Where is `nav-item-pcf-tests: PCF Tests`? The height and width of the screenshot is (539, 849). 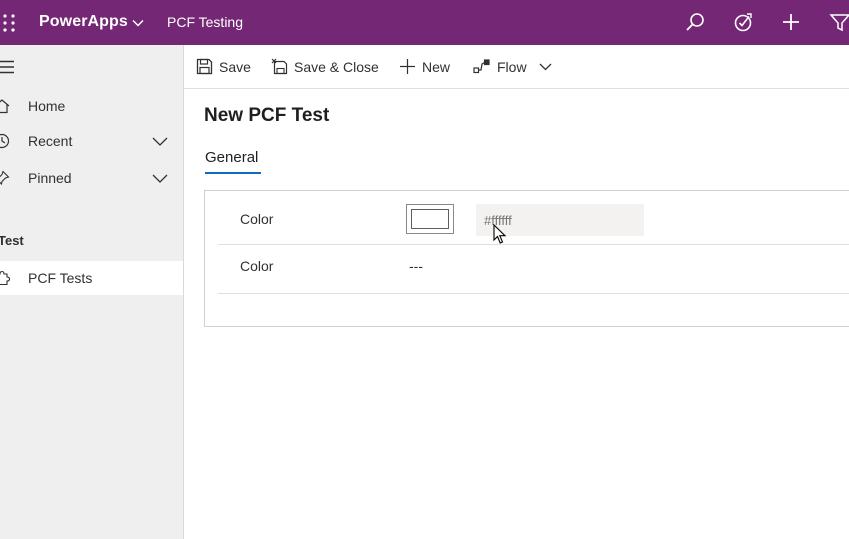 nav-item-pcf-tests: PCF Tests is located at coordinates (91, 278).